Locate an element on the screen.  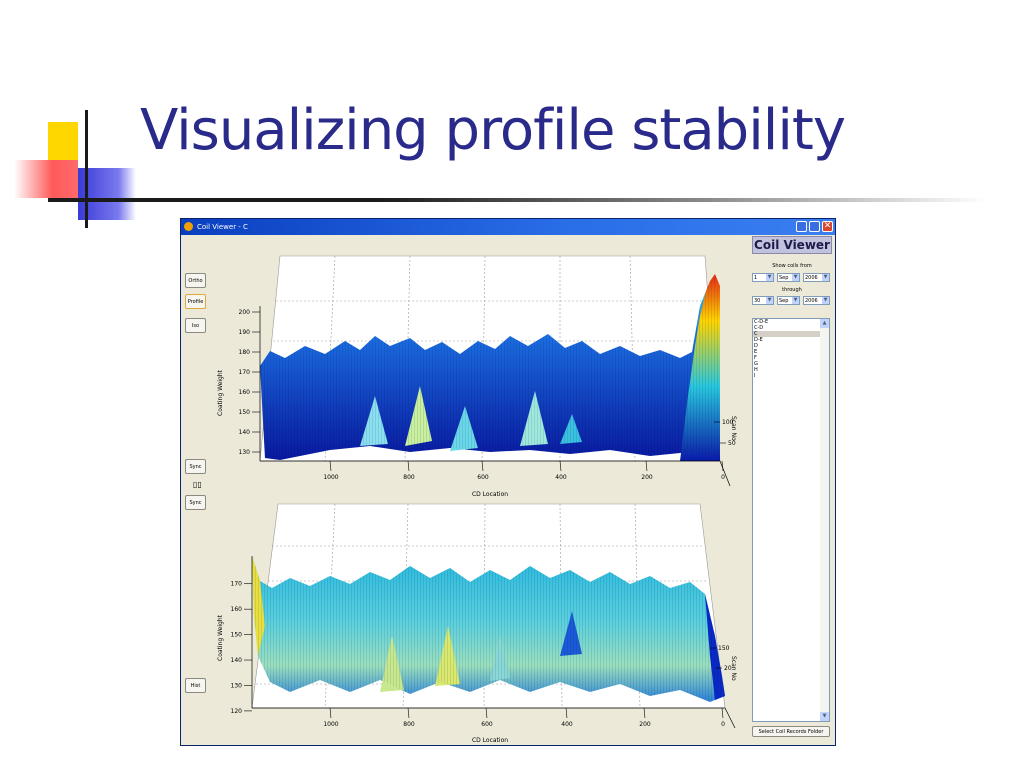
y-tick-label: 120 is located at coordinates (237, 711).